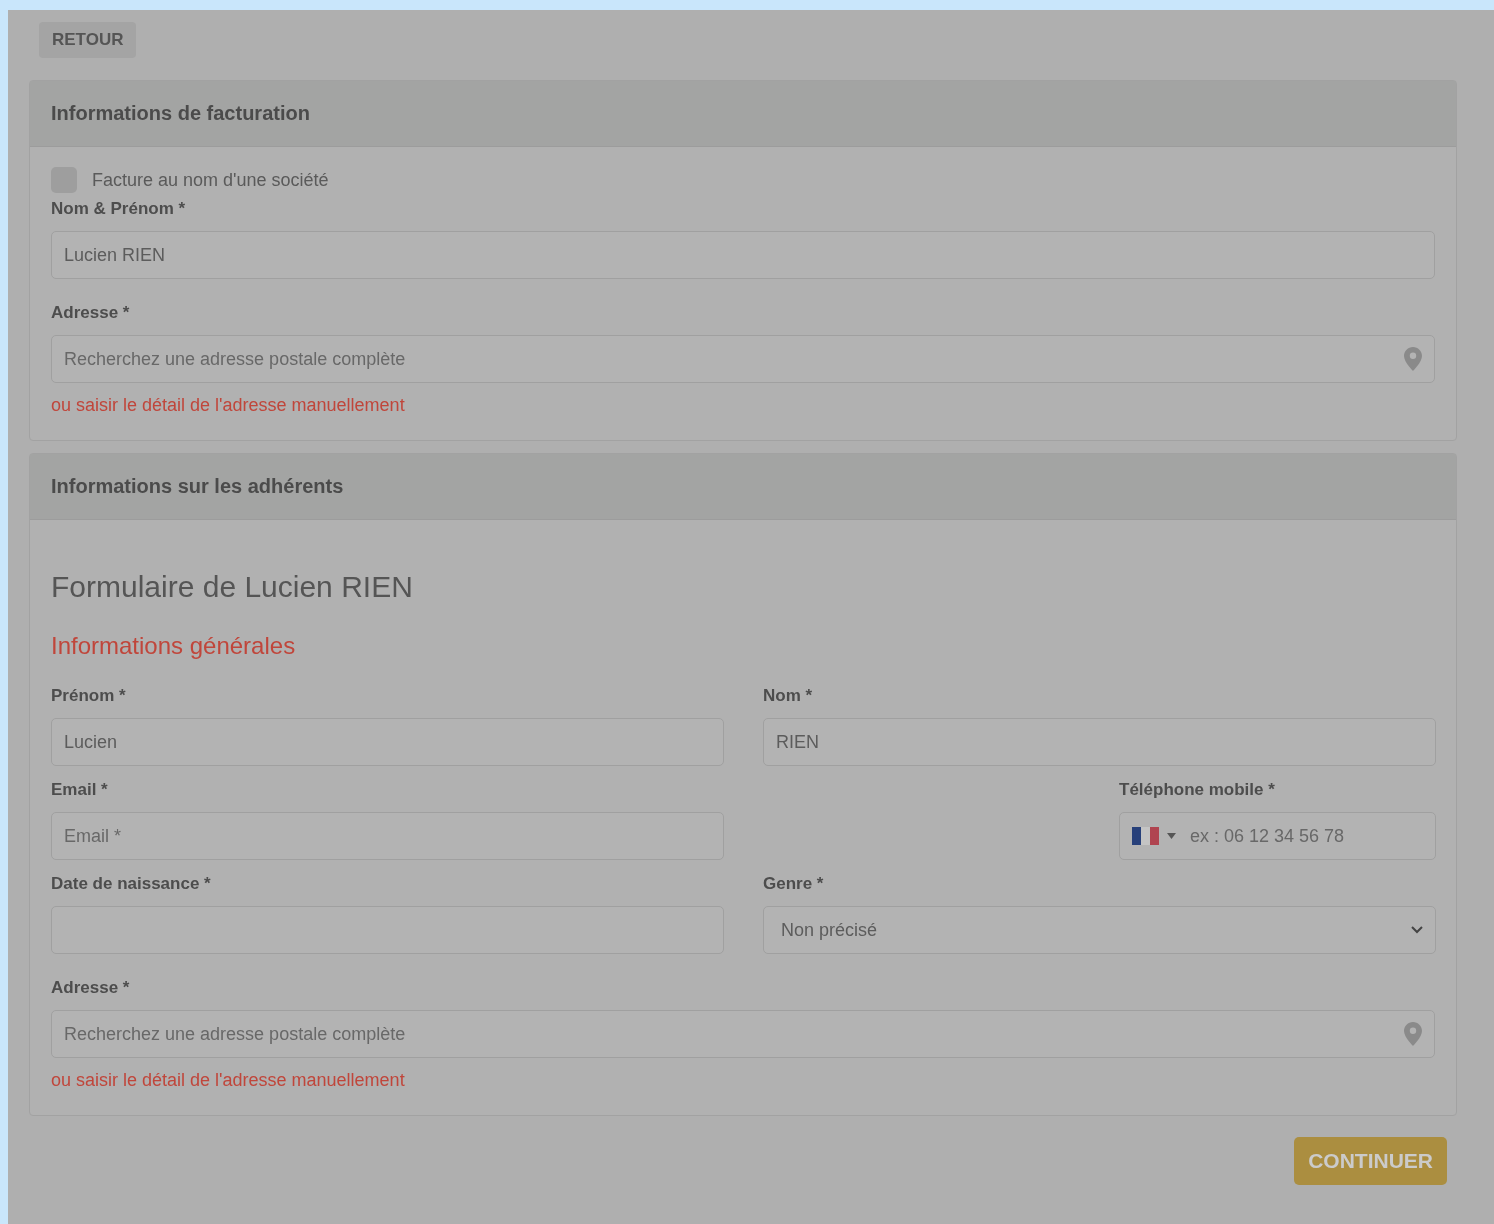  I want to click on continue-button: CONTINUER, so click(1370, 1161).